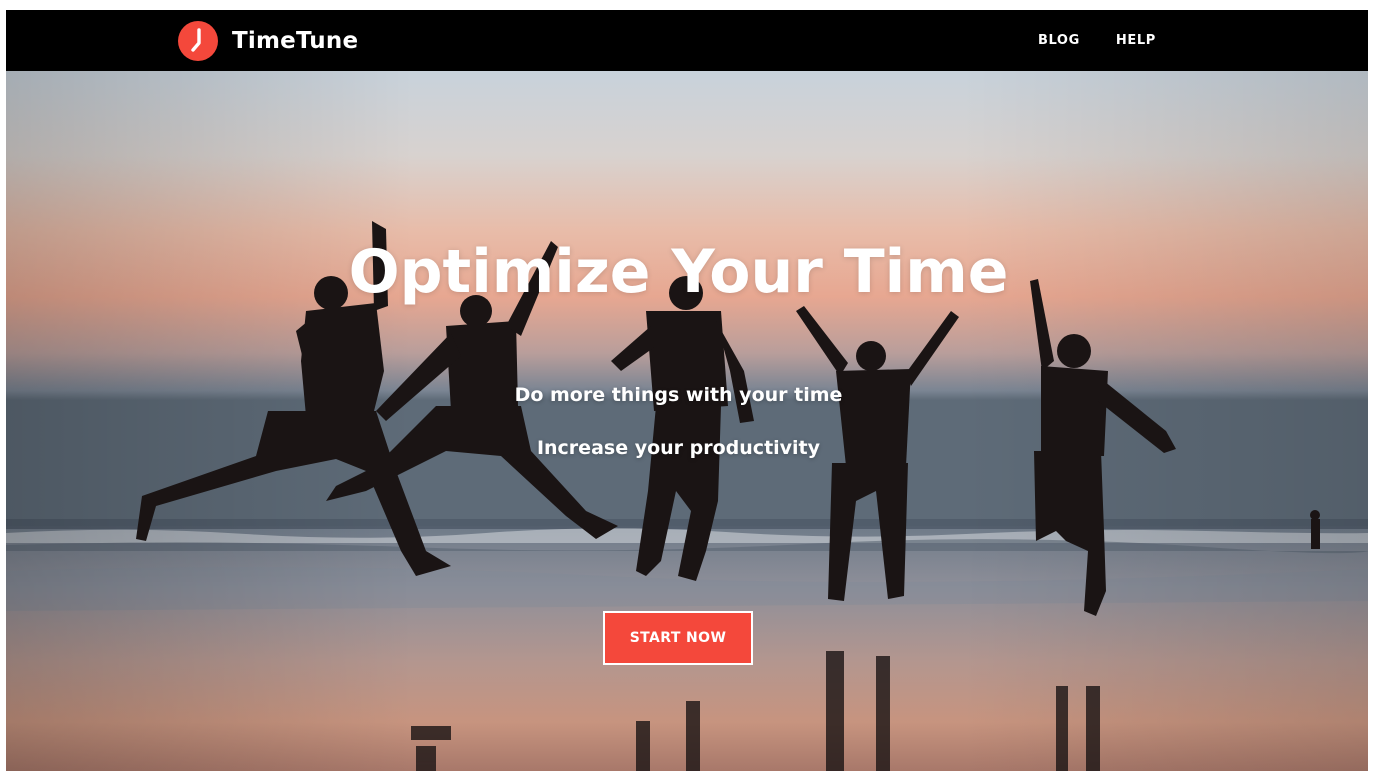 This screenshot has height=771, width=1373. Describe the element at coordinates (1059, 40) in the screenshot. I see `nav-link-blog: BLOG` at that location.